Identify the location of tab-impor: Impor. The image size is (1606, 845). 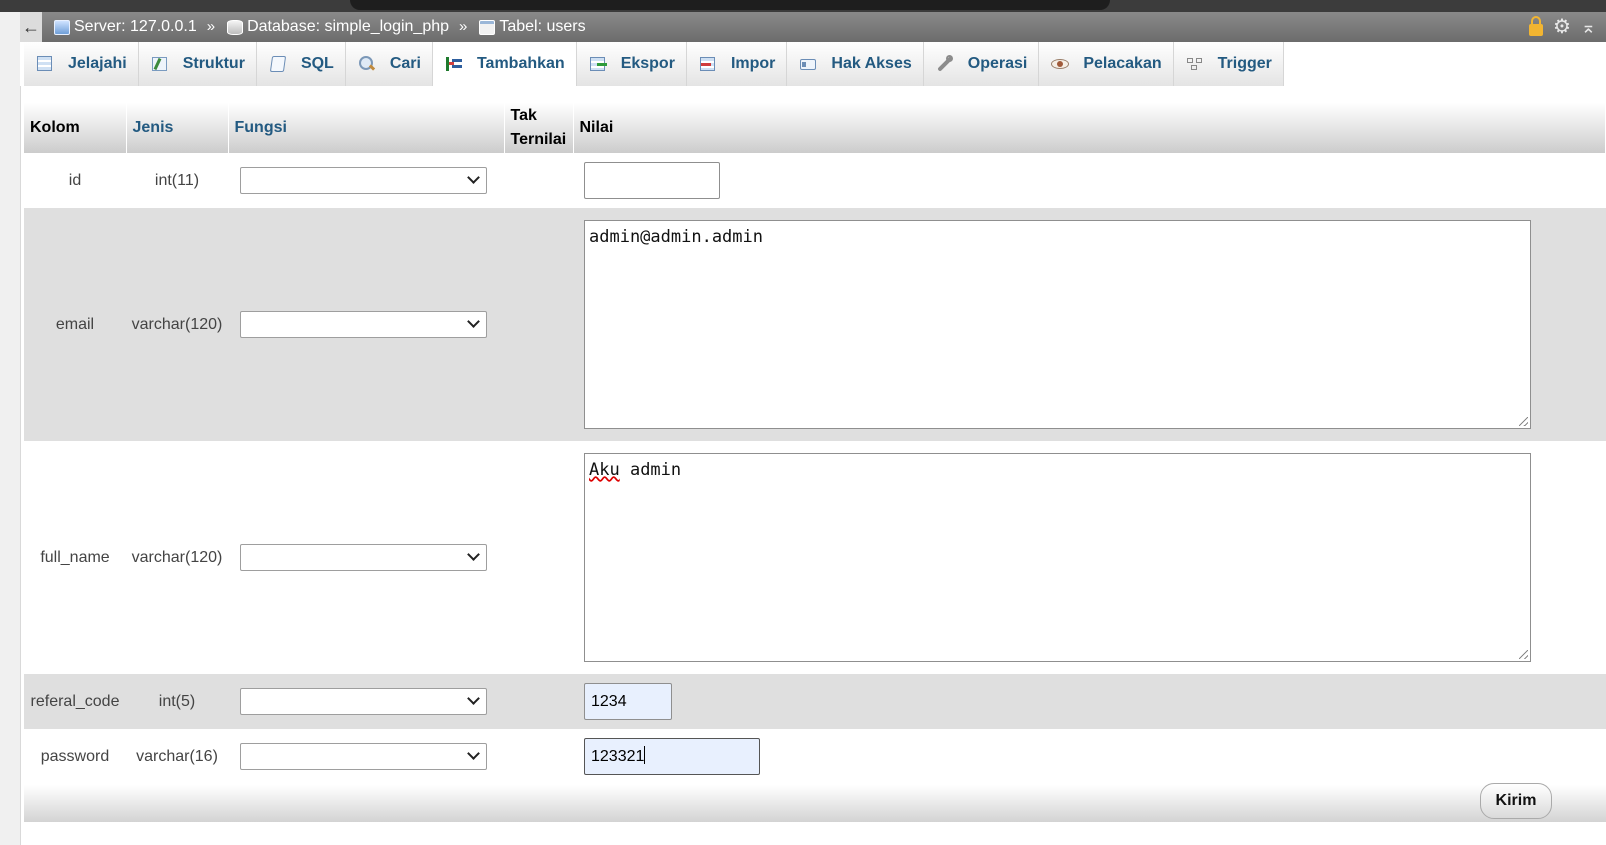
(737, 64).